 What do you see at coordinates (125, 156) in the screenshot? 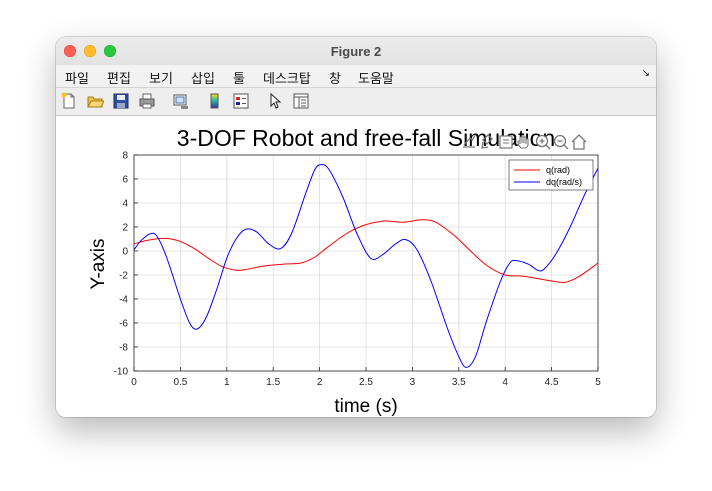
I see `y-tick-label: 8` at bounding box center [125, 156].